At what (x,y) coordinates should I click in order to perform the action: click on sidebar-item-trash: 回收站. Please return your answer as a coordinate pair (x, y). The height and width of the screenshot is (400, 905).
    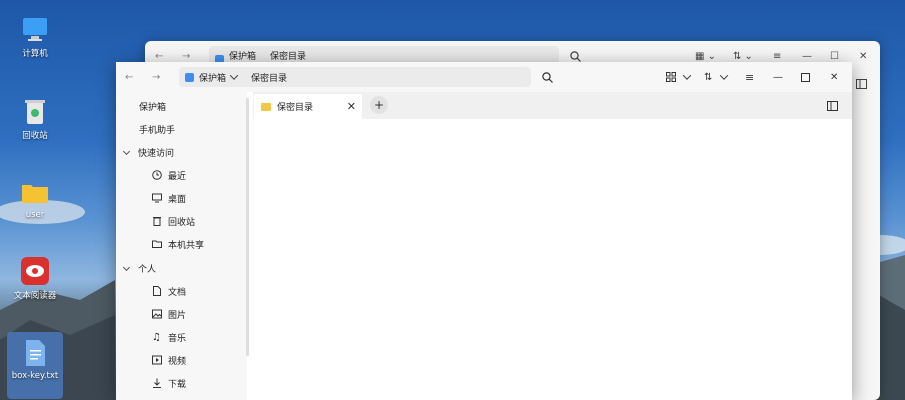
    Looking at the image, I should click on (181, 221).